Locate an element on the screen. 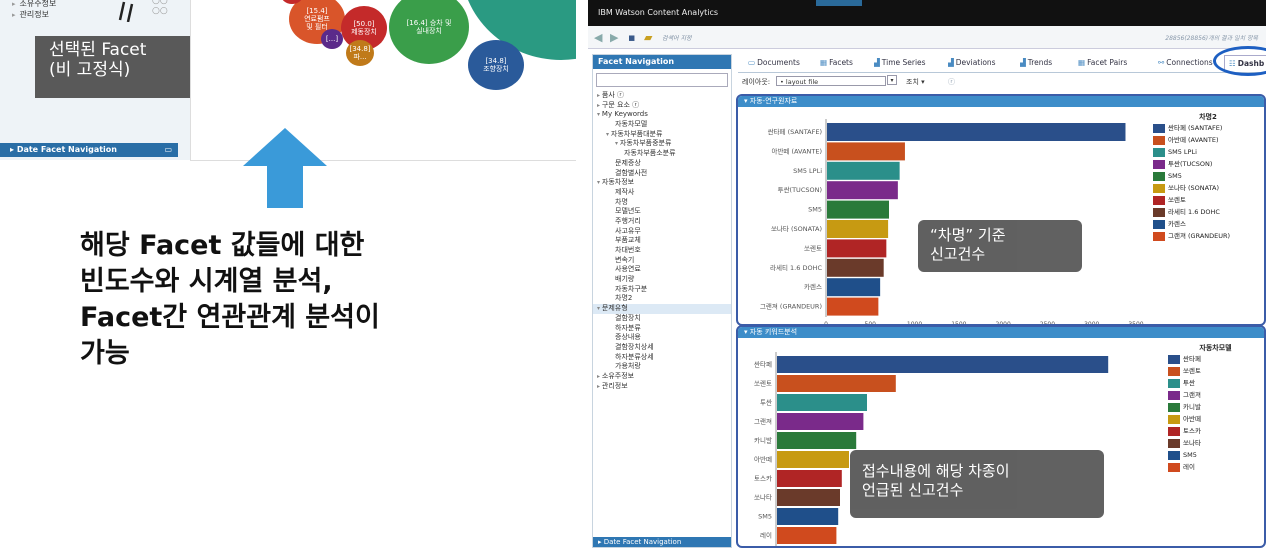 Image resolution: width=1266 pixels, height=548 pixels. facet-item-management: ▸ 관리정보 is located at coordinates (30, 14).